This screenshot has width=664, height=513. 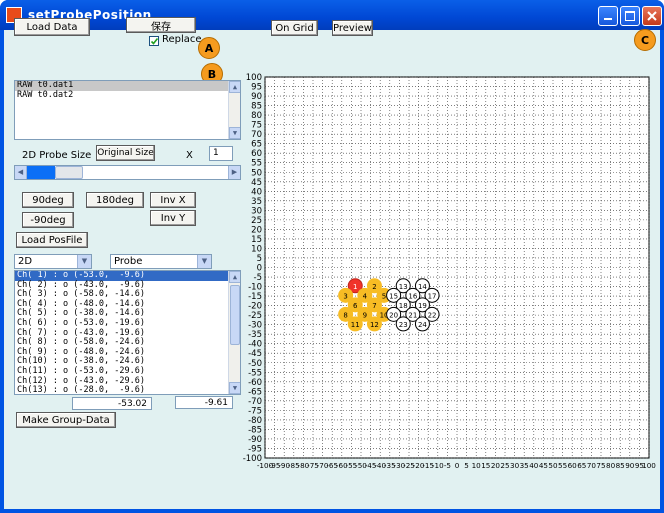 What do you see at coordinates (355, 306) in the screenshot?
I see `probe-a-label: 6` at bounding box center [355, 306].